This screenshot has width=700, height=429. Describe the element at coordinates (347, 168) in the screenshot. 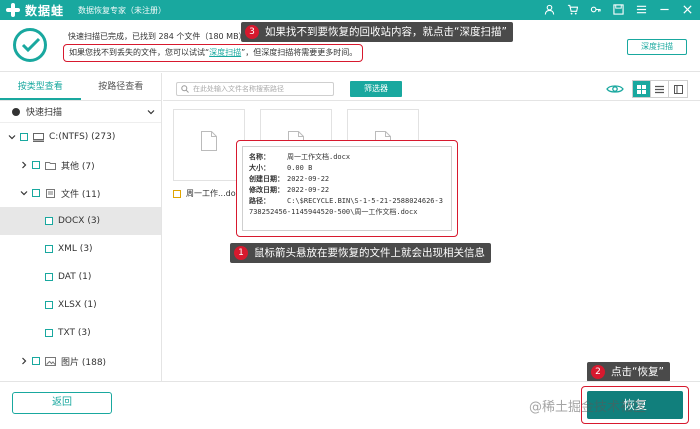

I see `tooltip-size-row: 大小： 0.00 B` at that location.